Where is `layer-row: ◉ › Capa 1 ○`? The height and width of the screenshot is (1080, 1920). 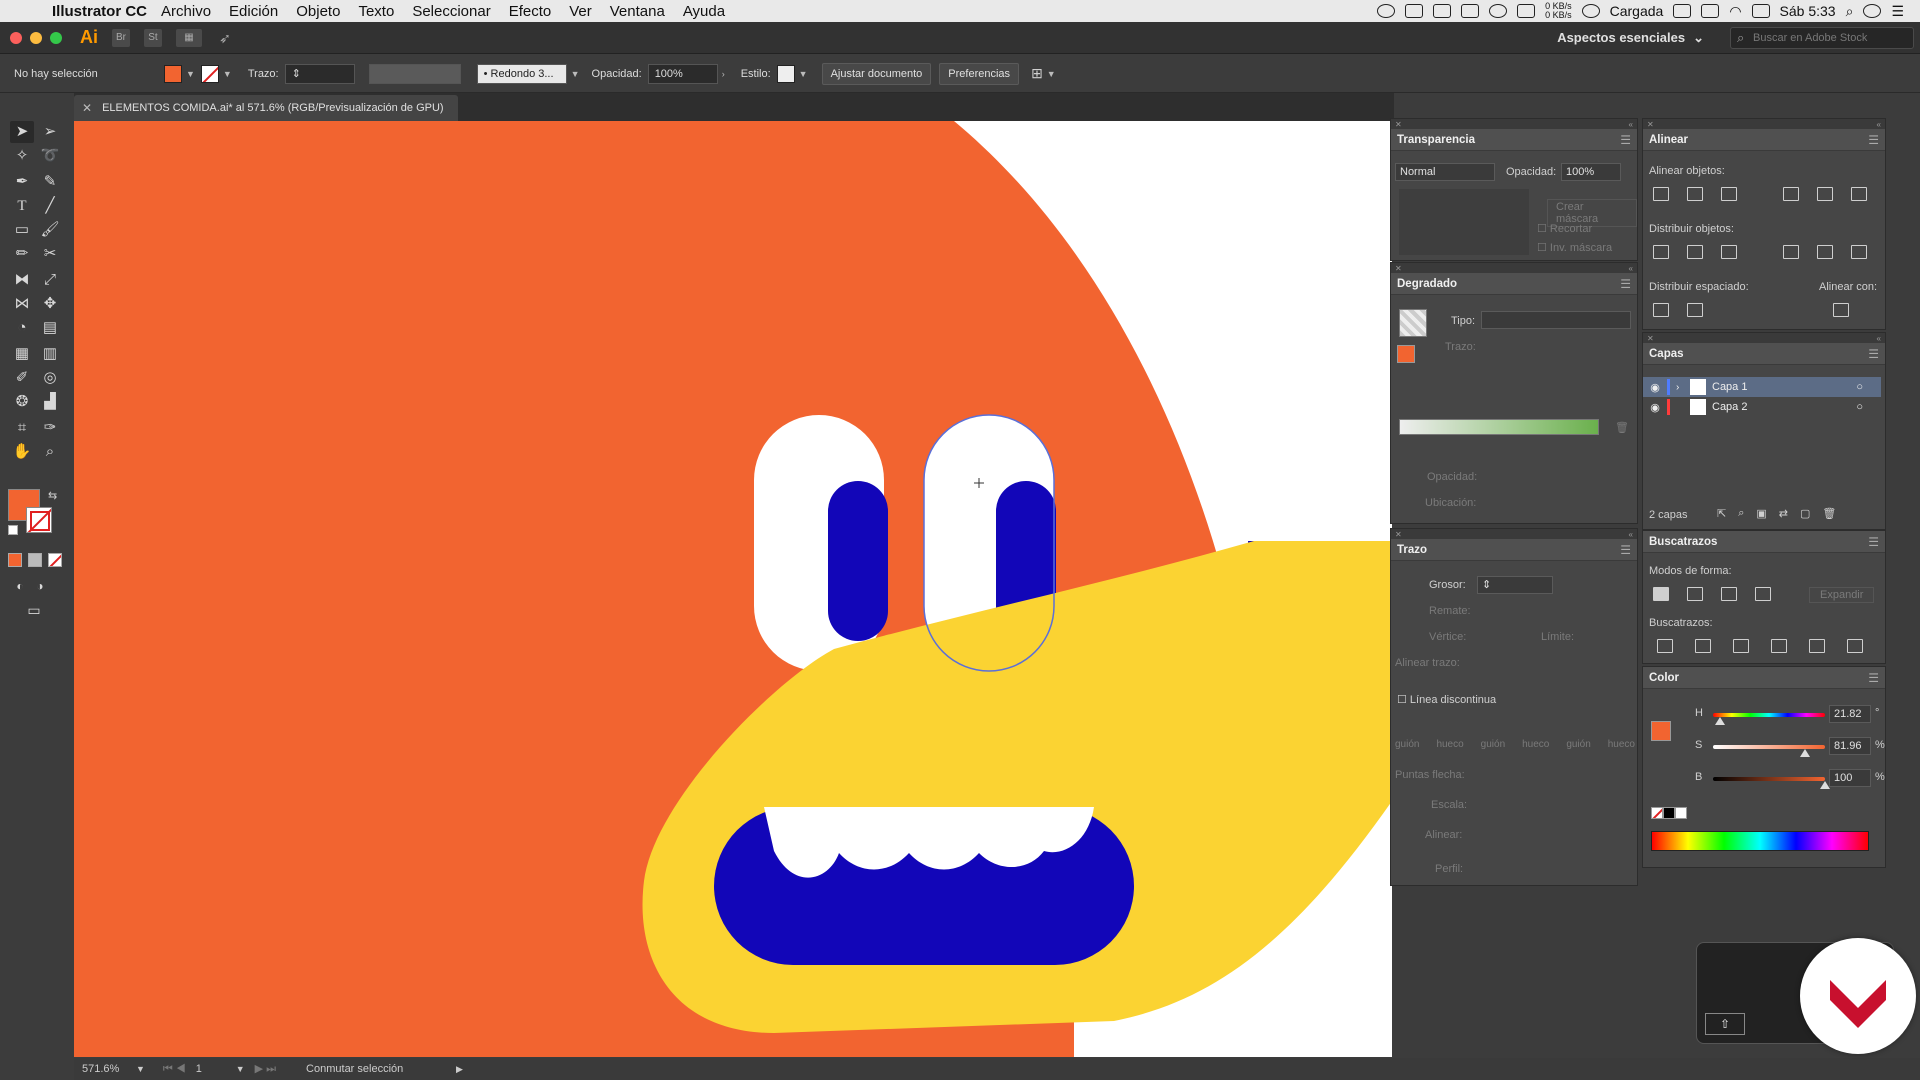
layer-row: ◉ › Capa 1 ○ is located at coordinates (1762, 387).